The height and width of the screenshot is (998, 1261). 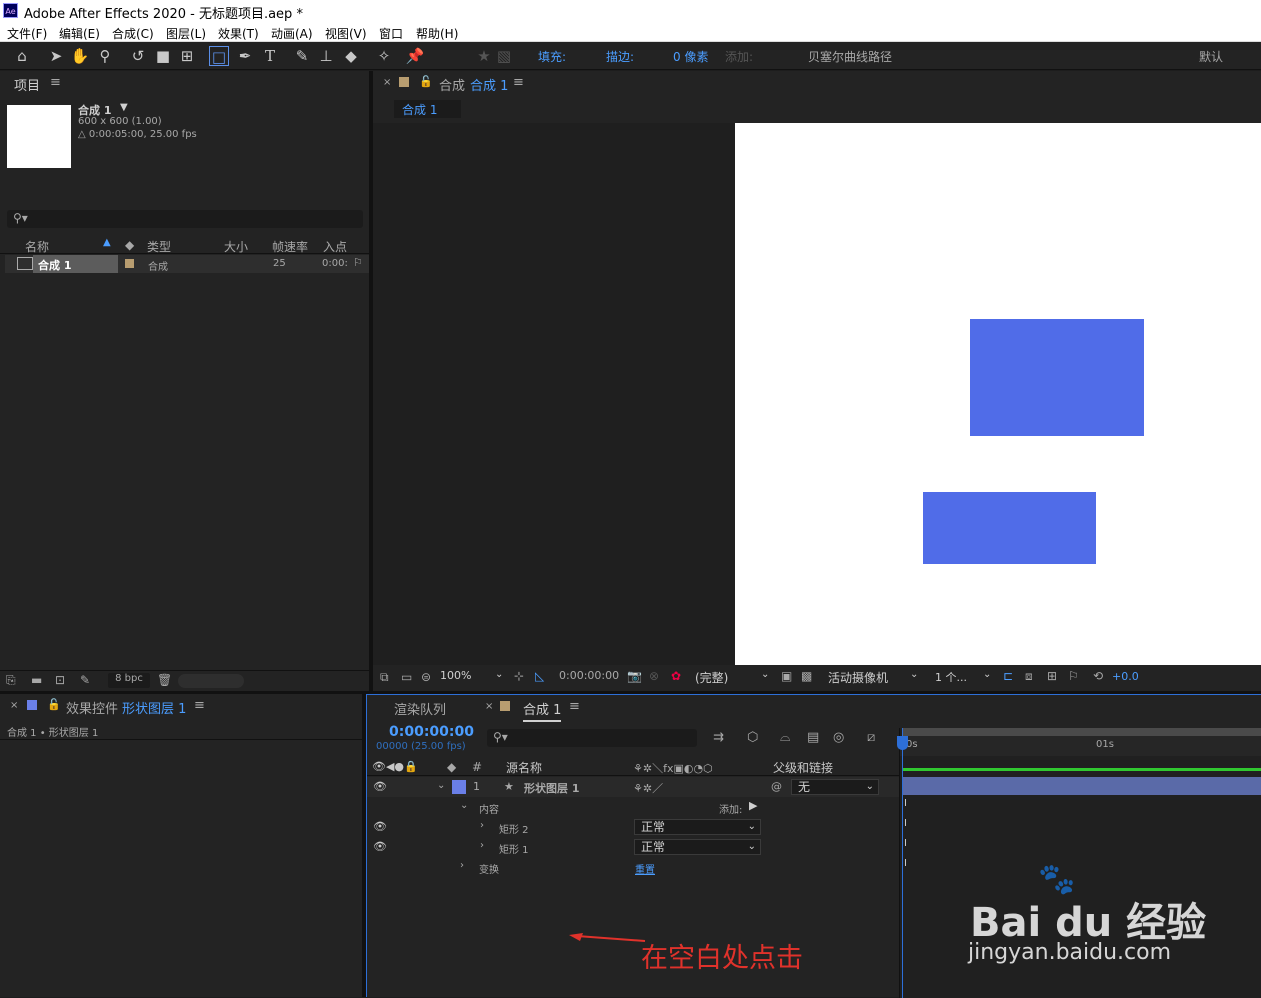 I want to click on camera-dropdown: 活动摄像机 ⌄, so click(x=873, y=677).